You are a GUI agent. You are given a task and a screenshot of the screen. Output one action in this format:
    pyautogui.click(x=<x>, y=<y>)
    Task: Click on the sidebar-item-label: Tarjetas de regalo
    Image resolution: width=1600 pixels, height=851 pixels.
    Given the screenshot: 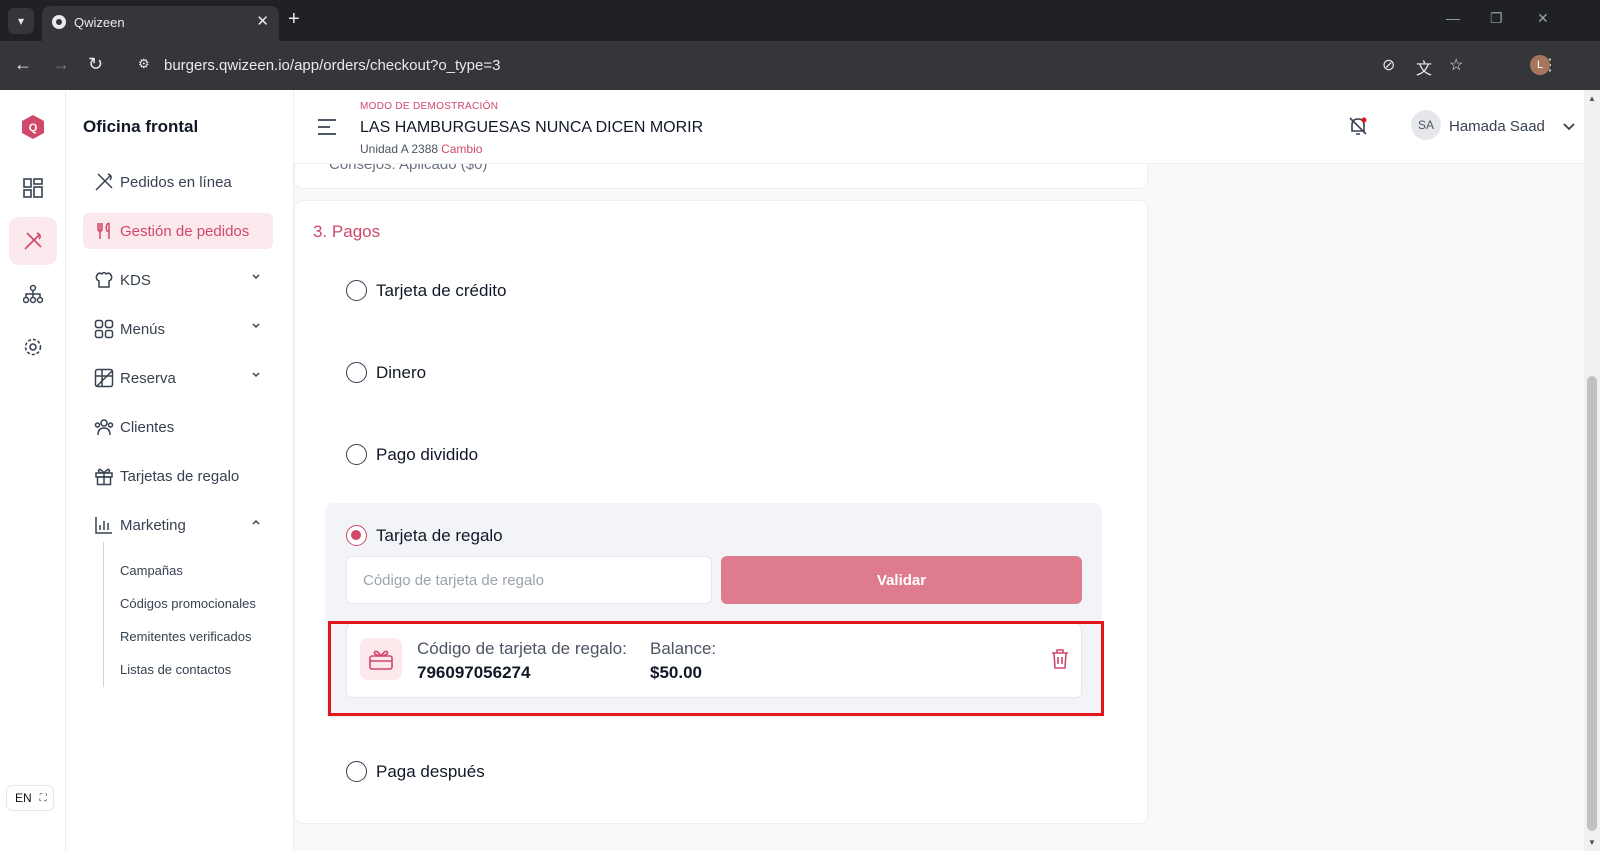 What is the action you would take?
    pyautogui.click(x=180, y=476)
    